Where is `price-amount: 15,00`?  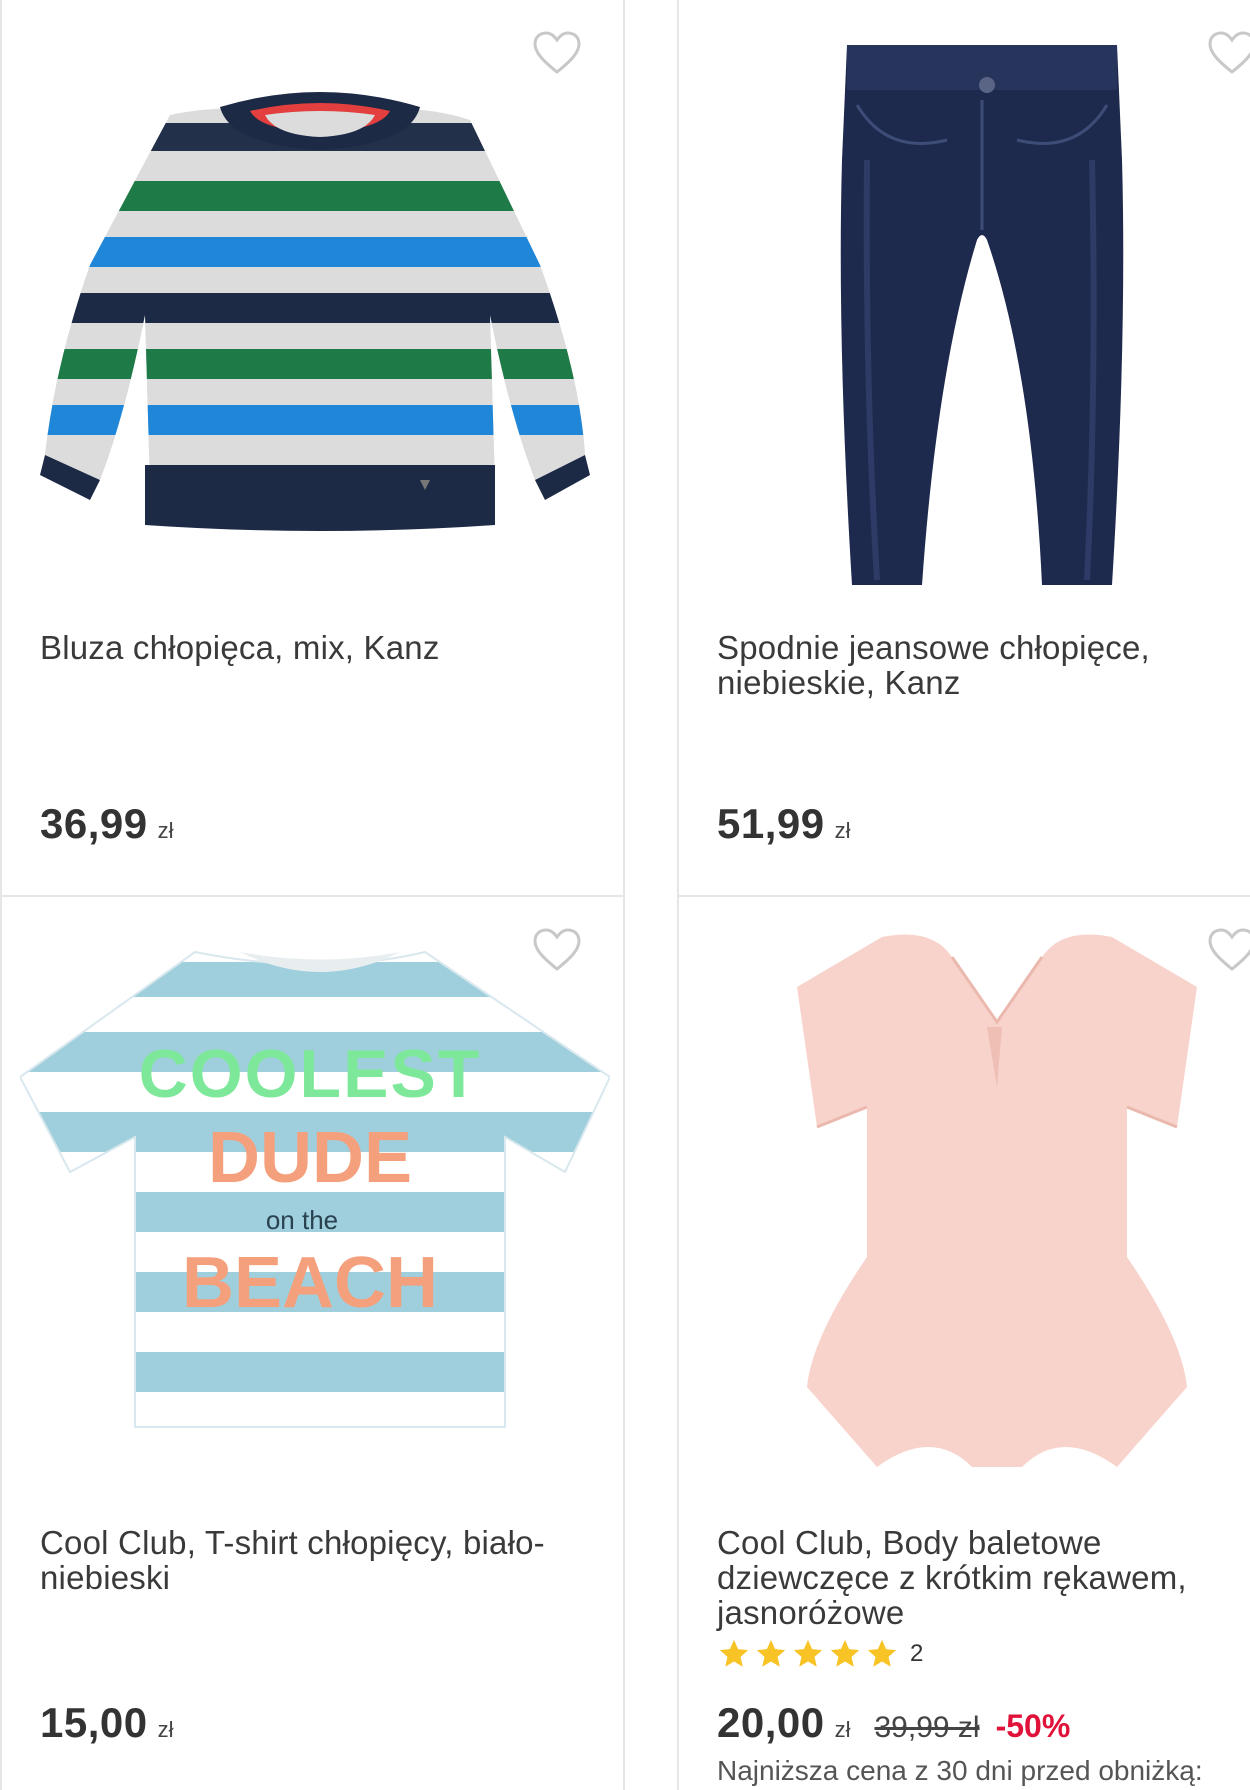
price-amount: 15,00 is located at coordinates (94, 1722).